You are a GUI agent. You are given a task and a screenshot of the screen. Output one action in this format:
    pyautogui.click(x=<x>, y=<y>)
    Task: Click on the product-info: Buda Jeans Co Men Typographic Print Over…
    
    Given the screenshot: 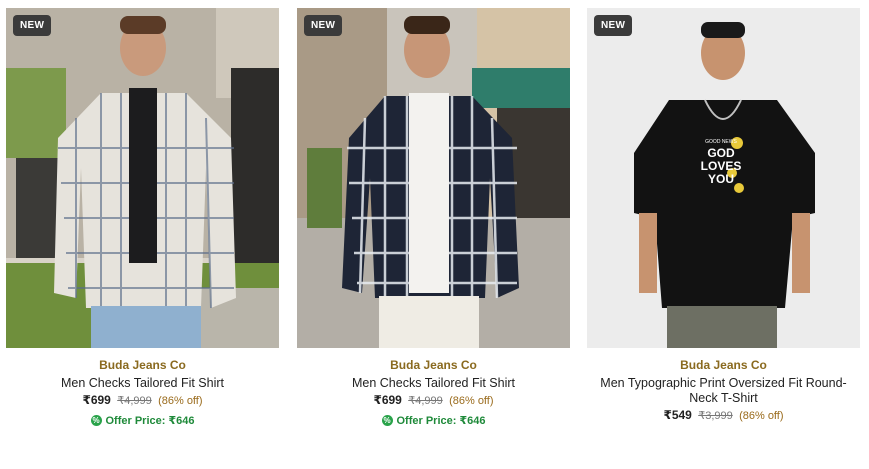 What is the action you would take?
    pyautogui.click(x=723, y=386)
    